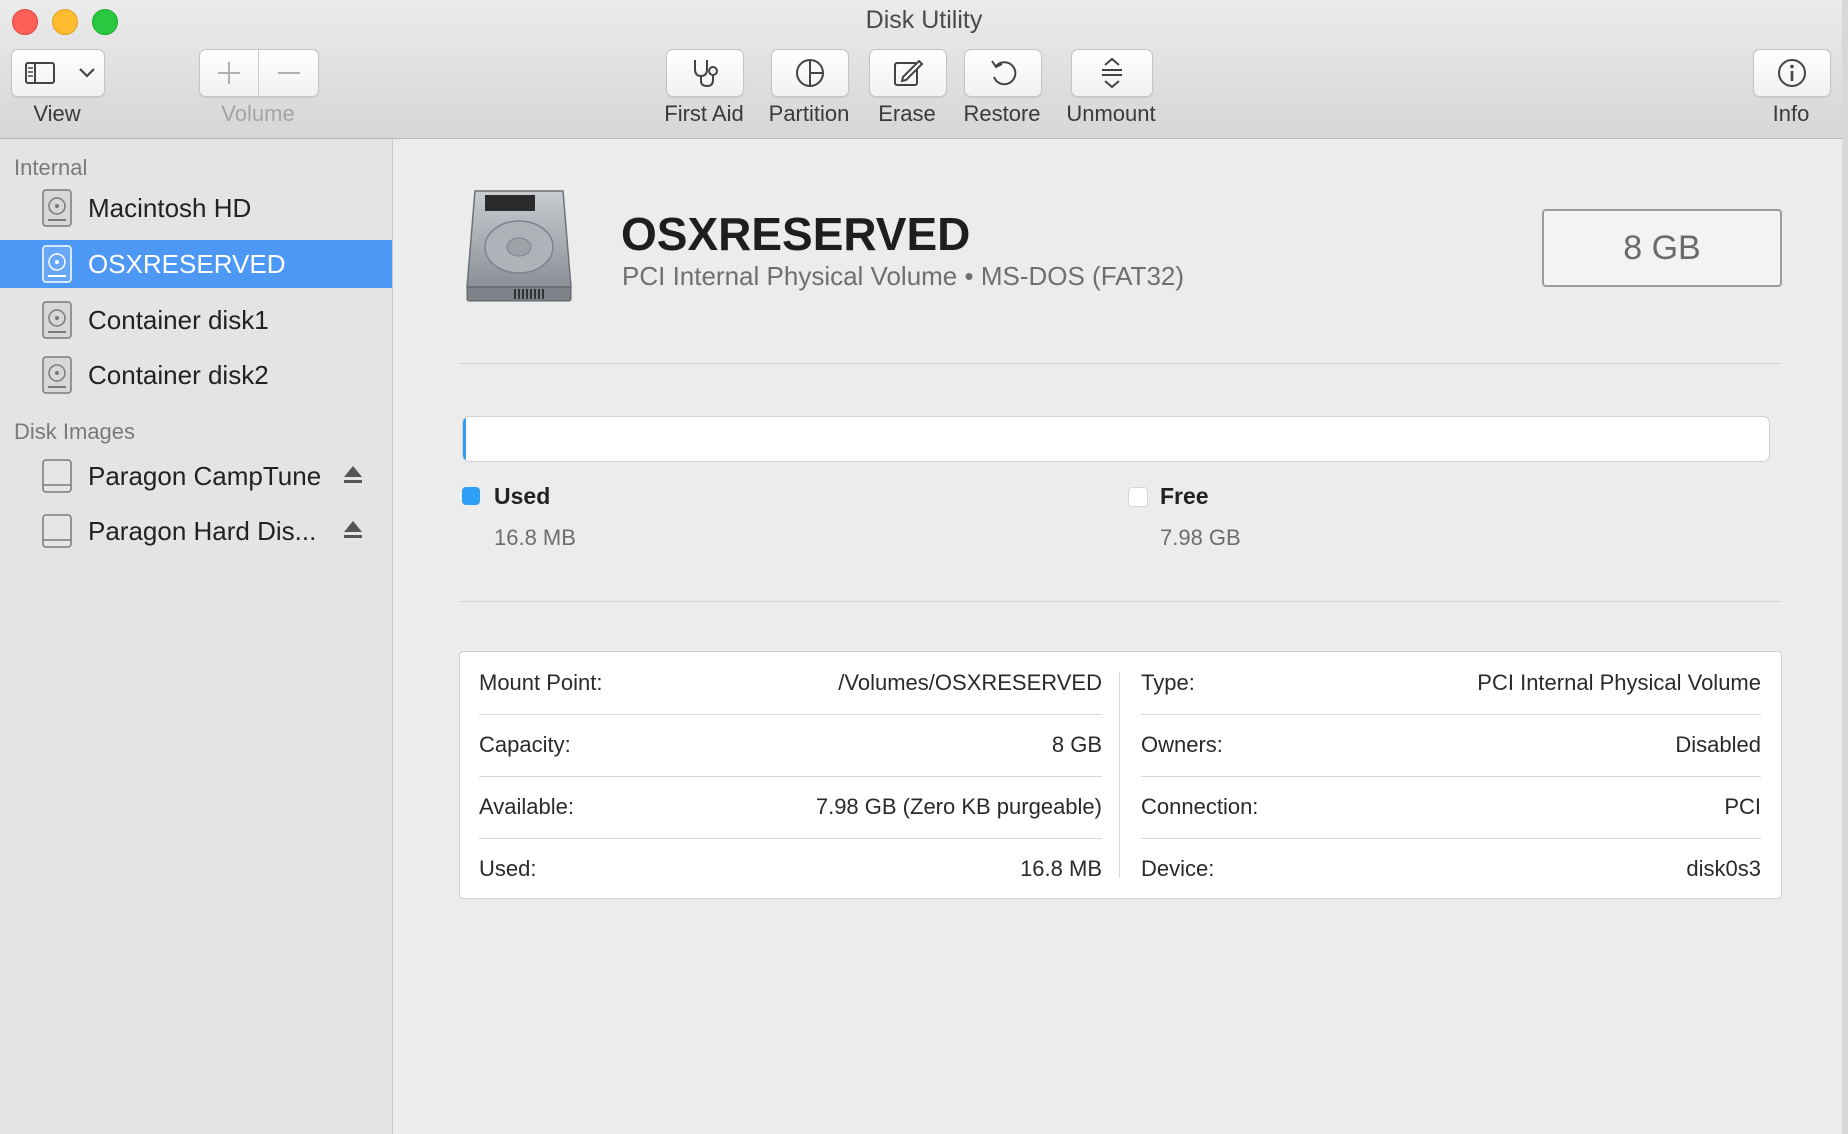  I want to click on unmount-label: Unmount, so click(1111, 113).